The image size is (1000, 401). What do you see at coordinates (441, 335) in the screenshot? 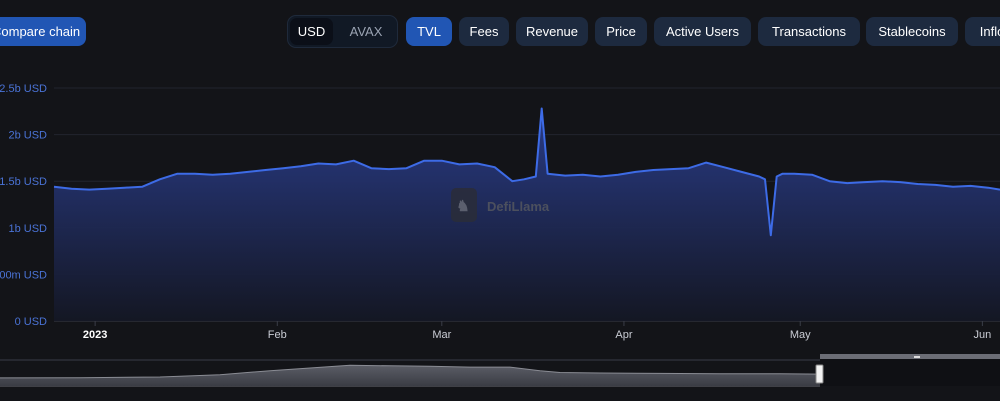
I see `x-tick-label: Mar` at bounding box center [441, 335].